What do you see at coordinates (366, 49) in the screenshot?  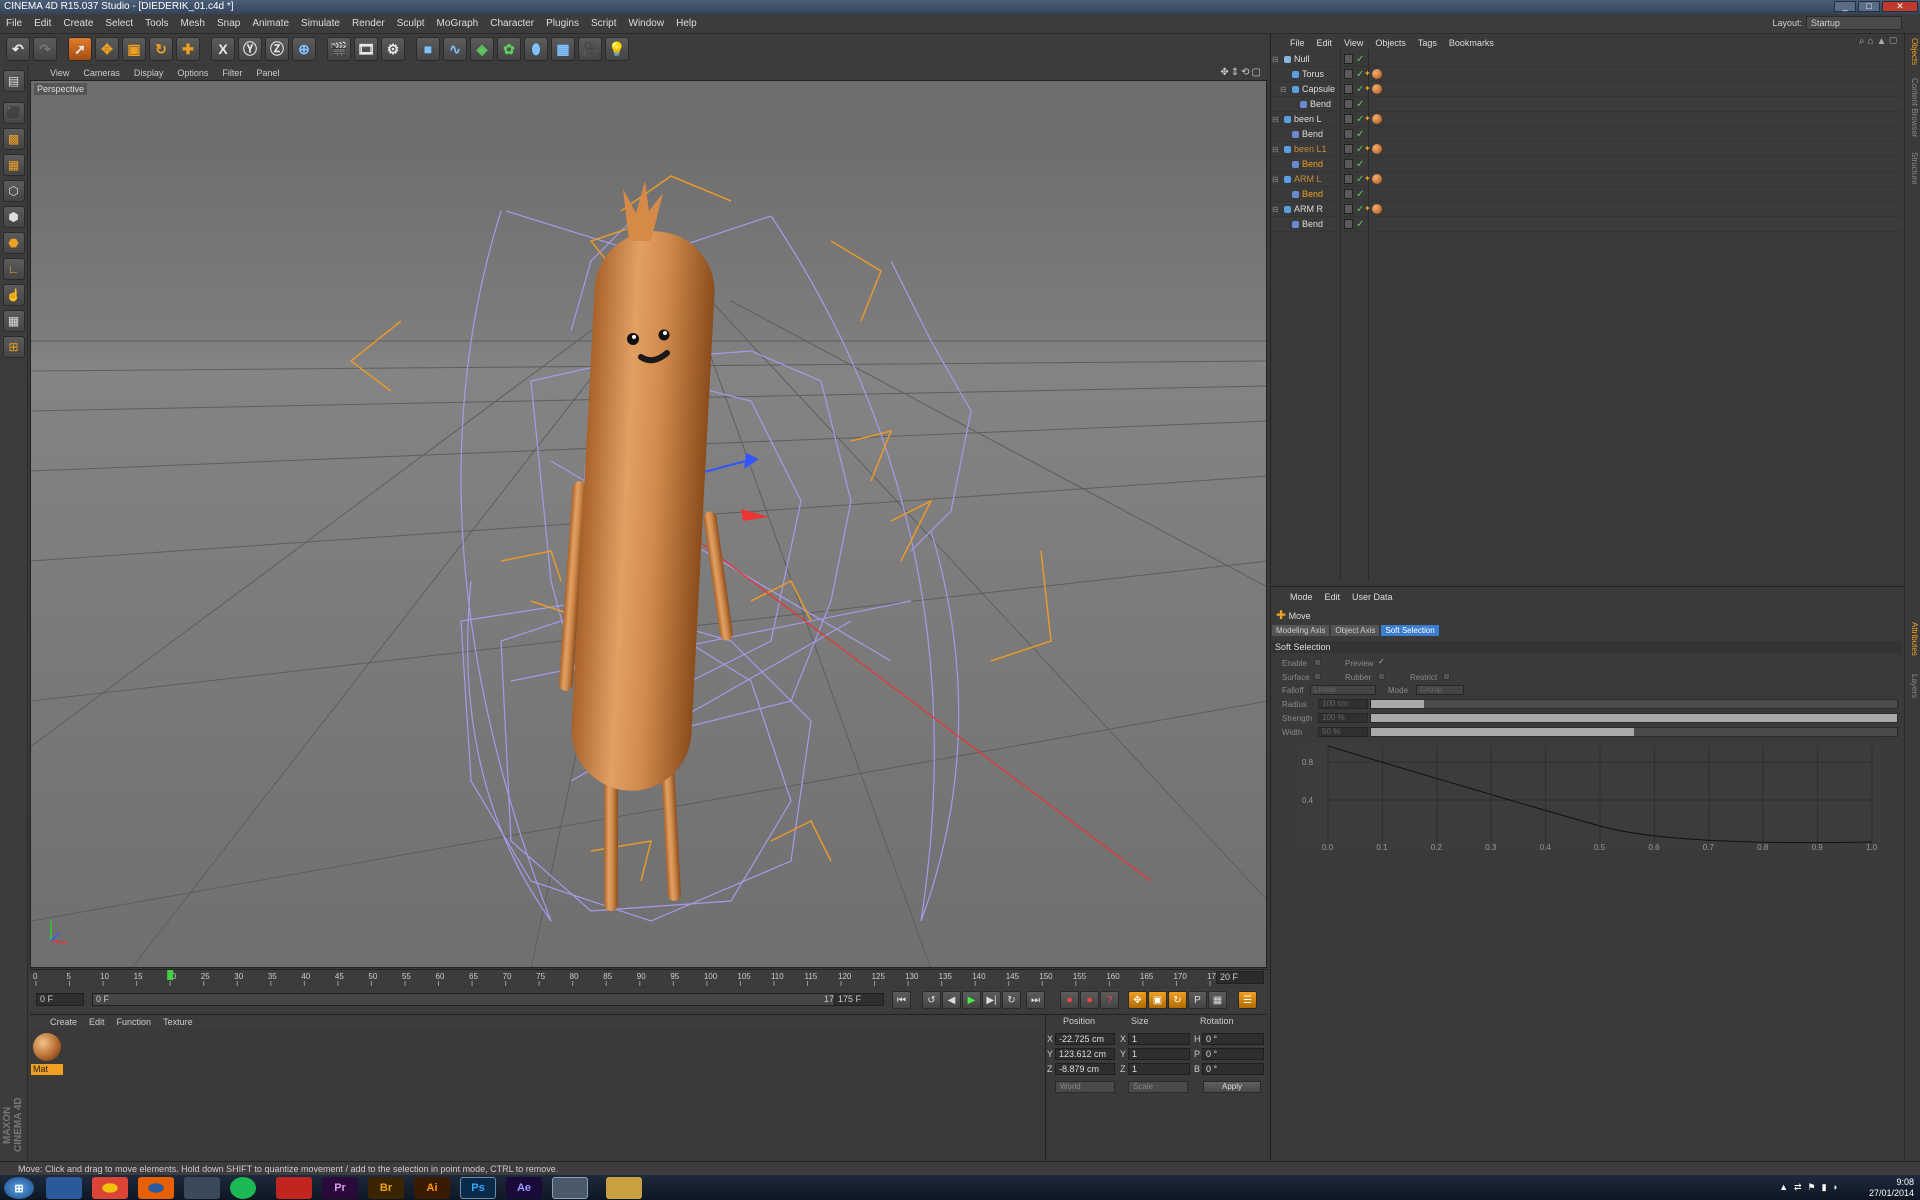 I see `render-picture-viewer-icon: 🎞` at bounding box center [366, 49].